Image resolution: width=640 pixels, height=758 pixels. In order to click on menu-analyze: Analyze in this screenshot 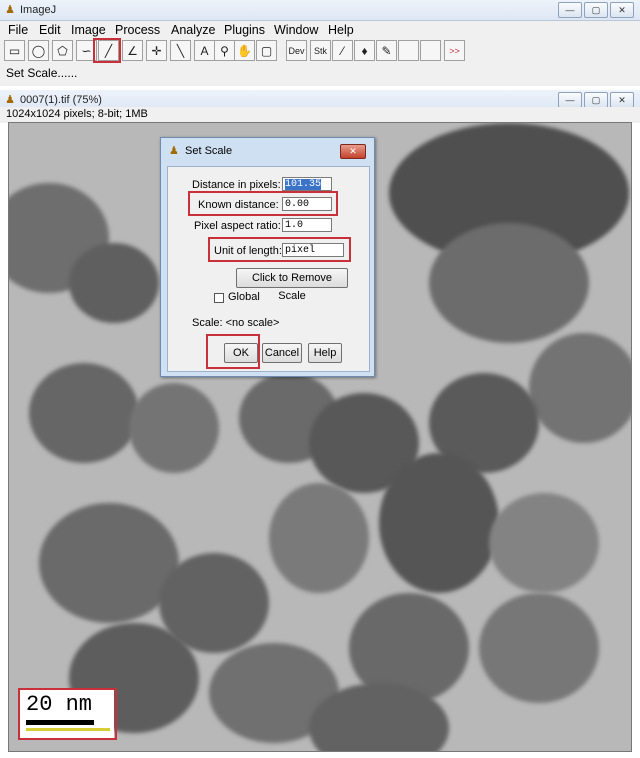, I will do `click(193, 30)`.